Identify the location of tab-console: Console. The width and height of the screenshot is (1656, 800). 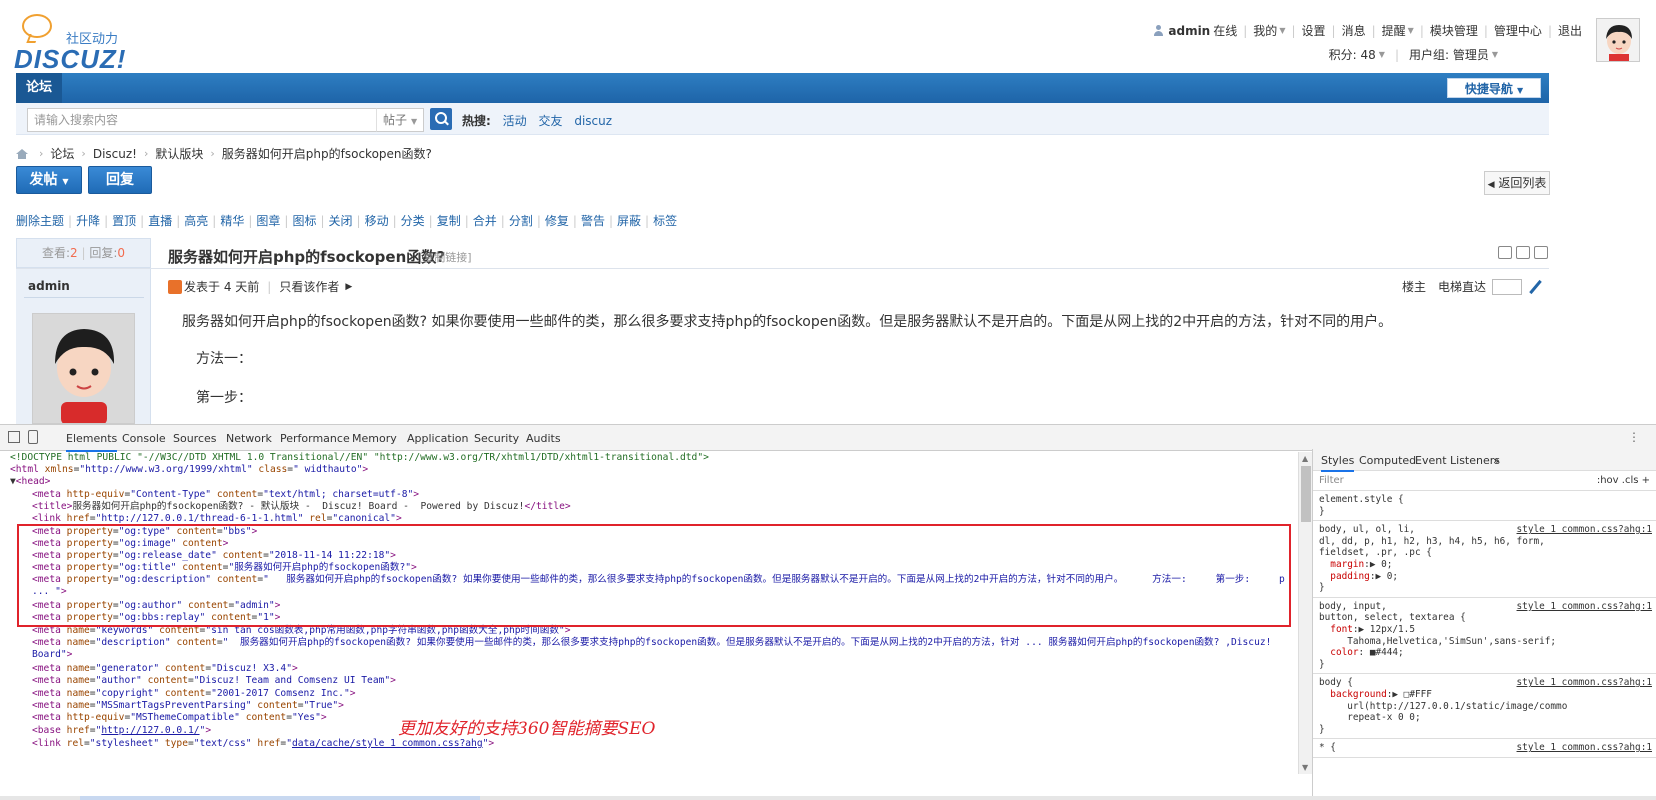
(144, 438).